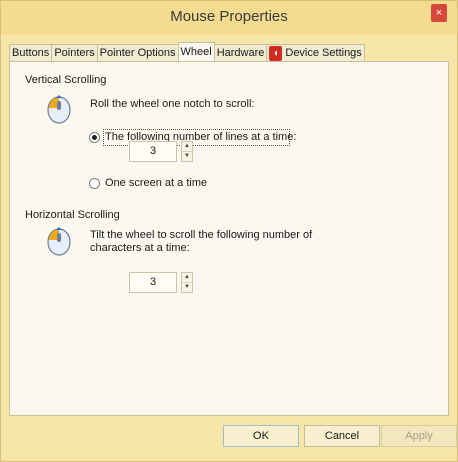  I want to click on tab-device-settings: ◖ Device Settings, so click(315, 52).